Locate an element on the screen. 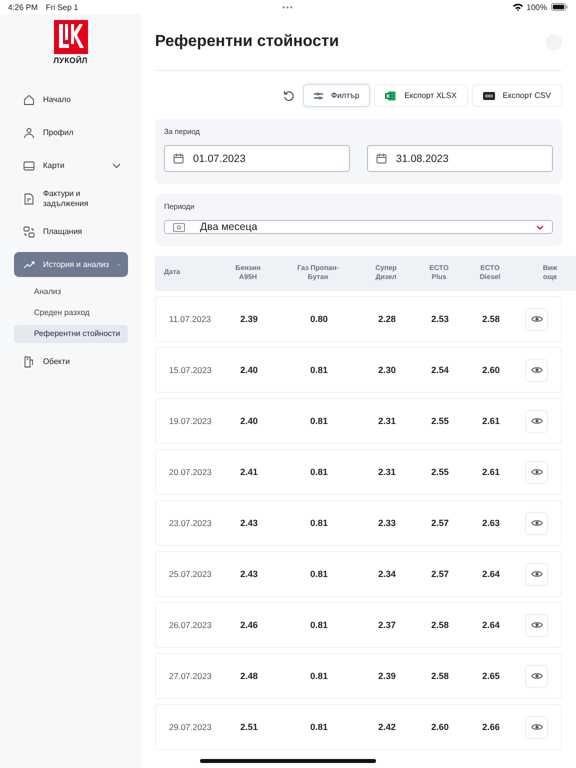 This screenshot has height=768, width=576. table-cell-text: 2.53 is located at coordinates (440, 319).